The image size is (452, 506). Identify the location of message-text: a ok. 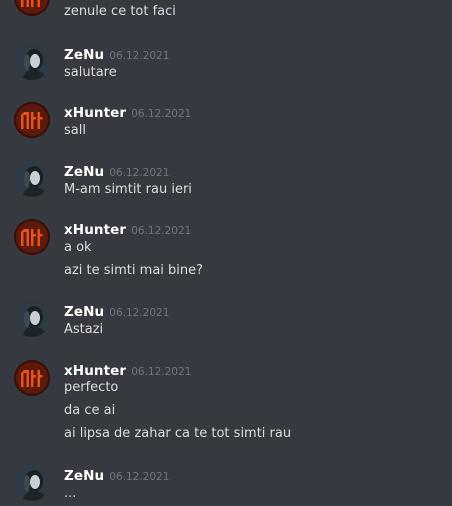
(78, 247).